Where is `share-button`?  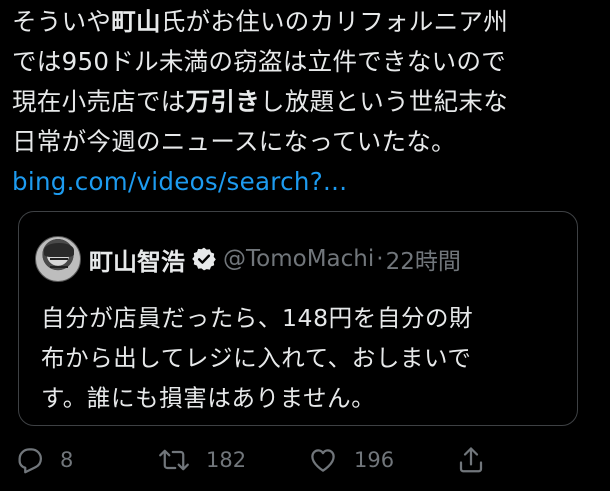
share-button is located at coordinates (471, 460).